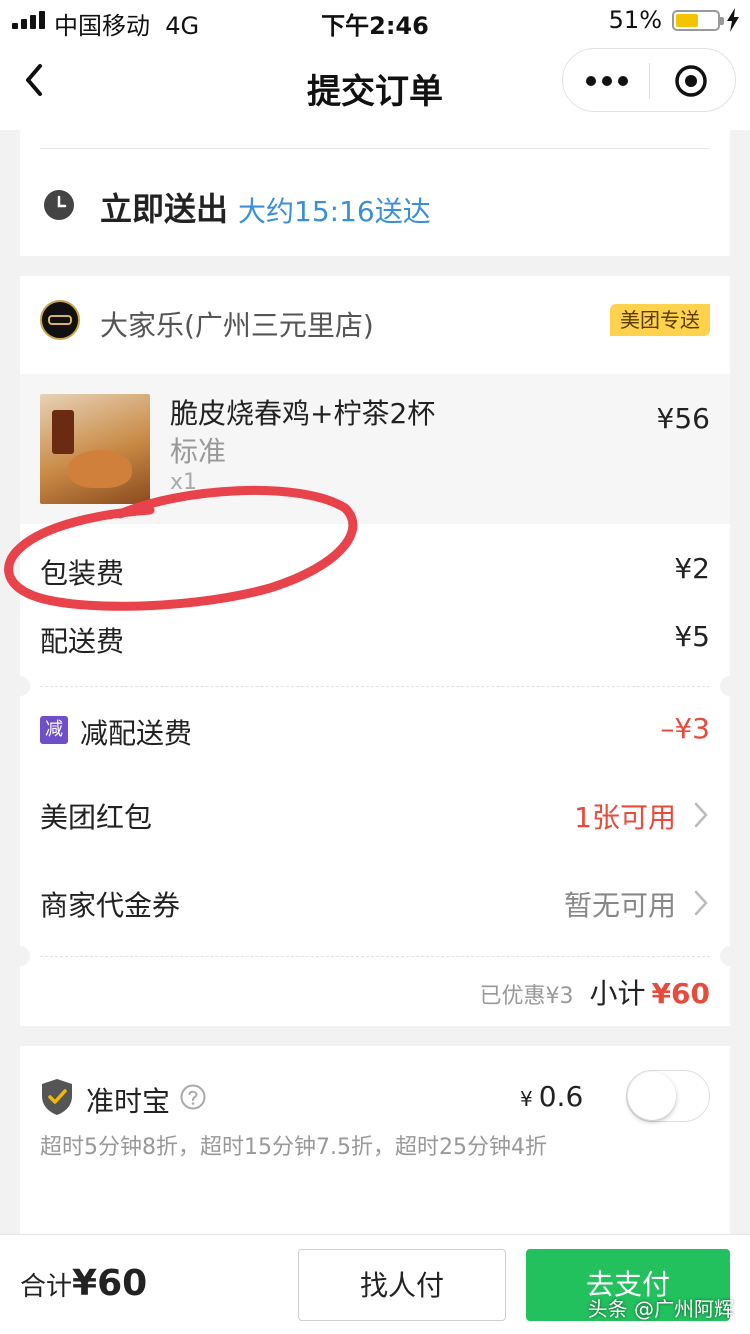 This screenshot has height=1334, width=750. I want to click on bottom-action-bar: 合计¥60 找人付 去支付 头条 @广州阿辉, so click(375, 1284).